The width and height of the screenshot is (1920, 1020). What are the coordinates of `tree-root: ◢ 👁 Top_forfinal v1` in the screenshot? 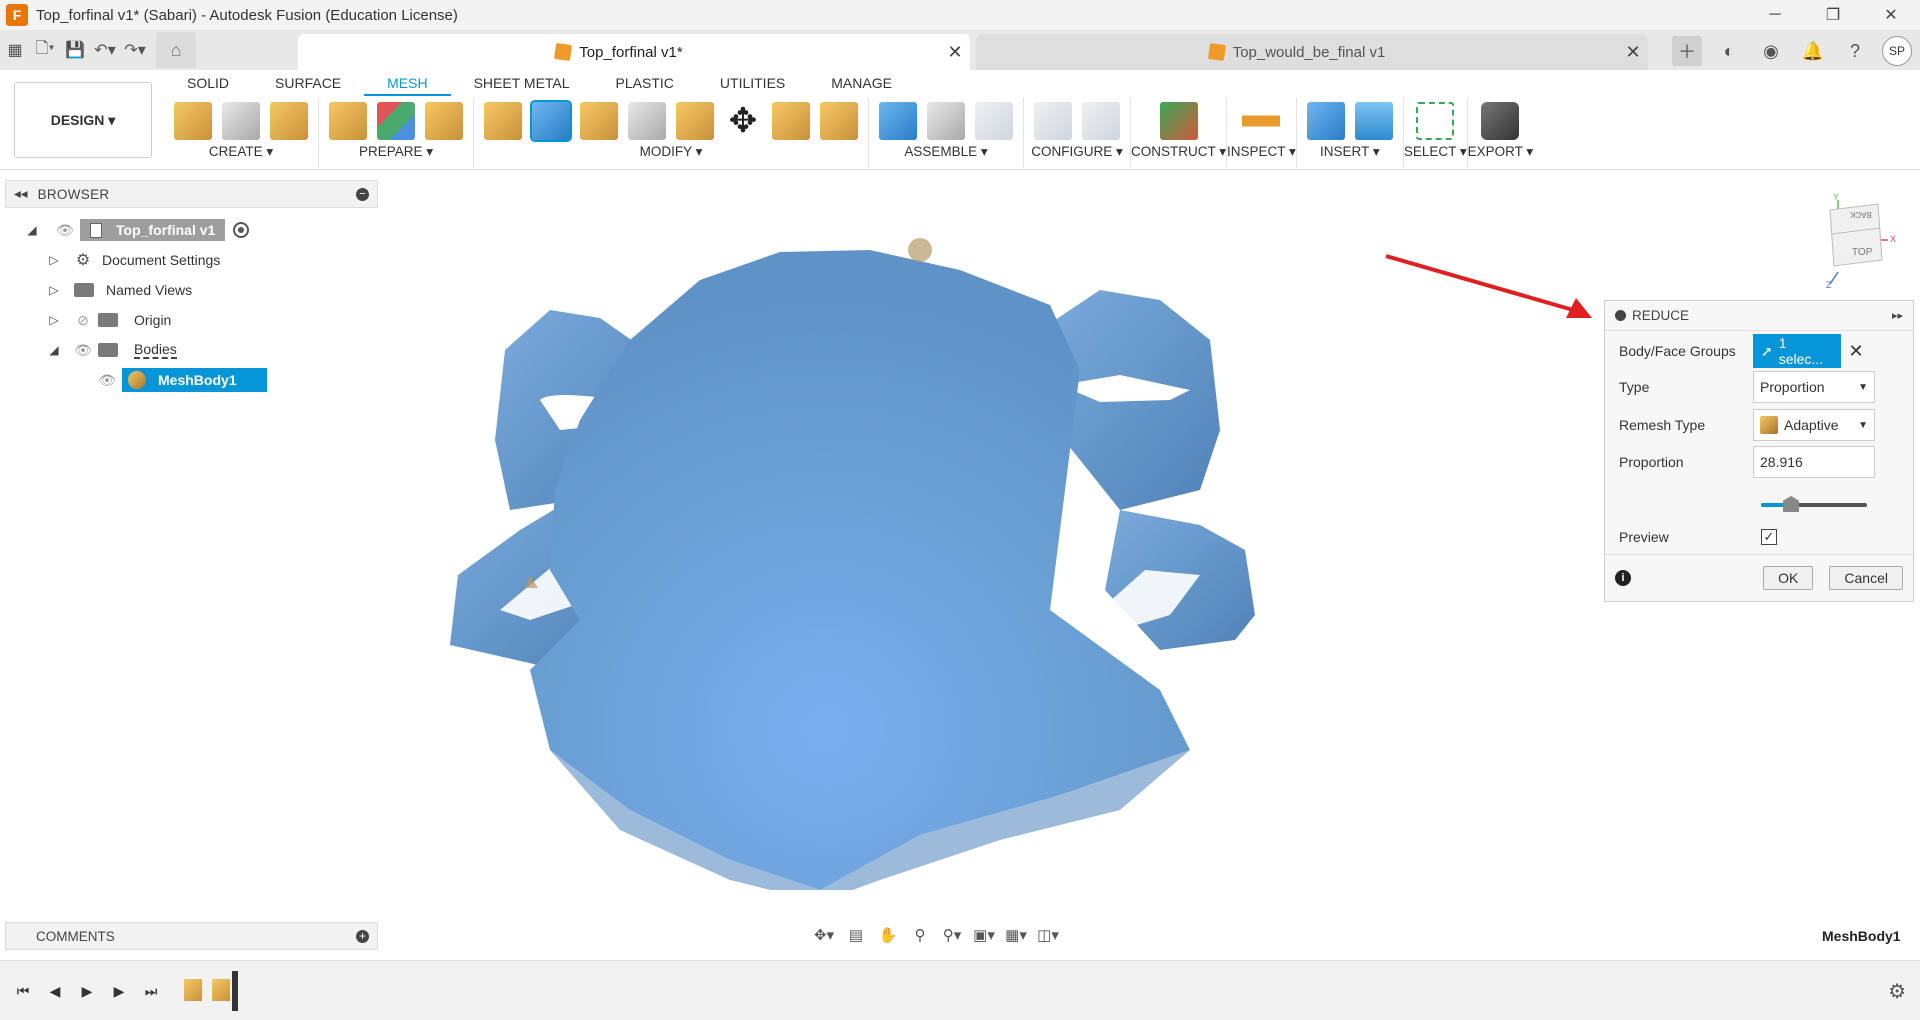 It's located at (137, 230).